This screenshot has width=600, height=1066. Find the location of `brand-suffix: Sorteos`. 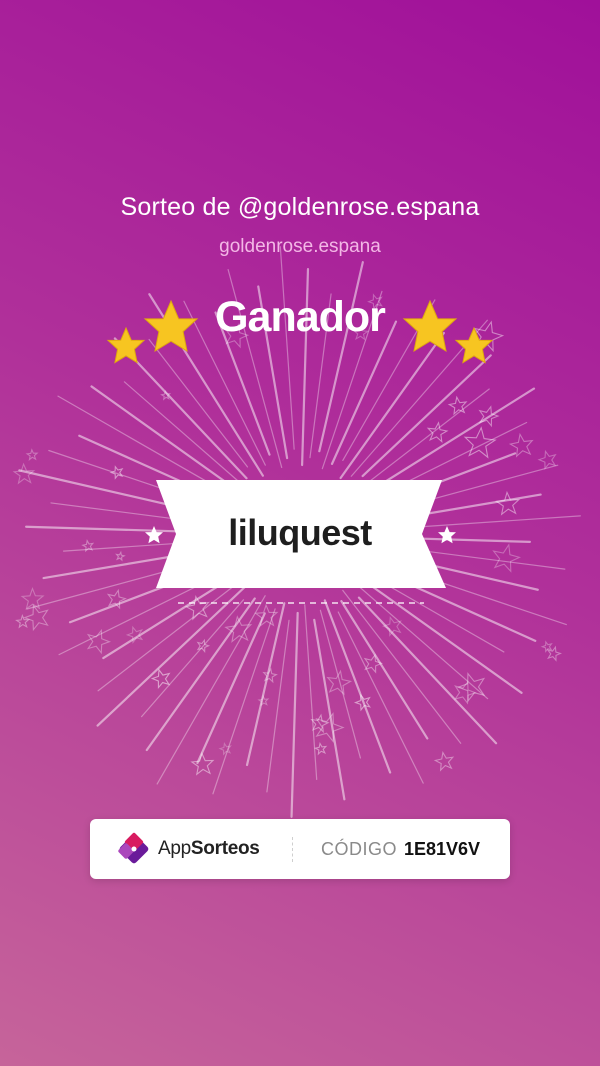

brand-suffix: Sorteos is located at coordinates (225, 848).